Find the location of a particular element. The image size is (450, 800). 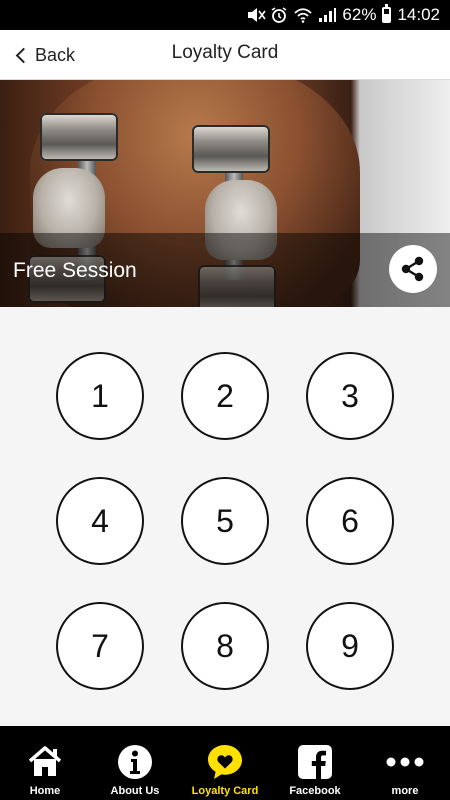

stamp-1: 1 is located at coordinates (100, 396).